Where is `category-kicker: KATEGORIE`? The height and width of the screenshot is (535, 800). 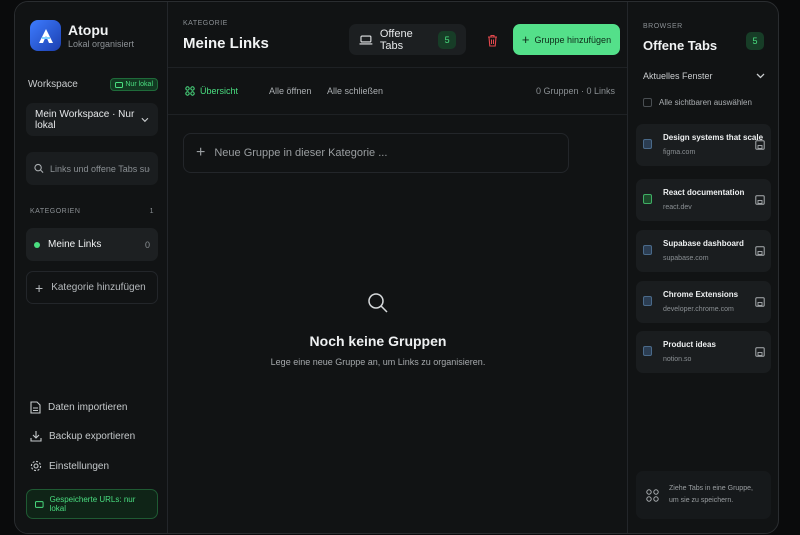 category-kicker: KATEGORIE is located at coordinates (205, 23).